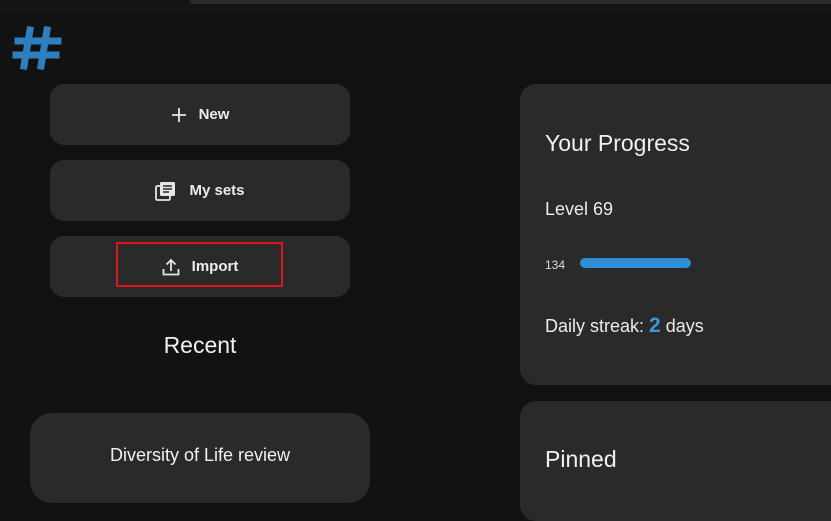 This screenshot has width=831, height=521. What do you see at coordinates (214, 114) in the screenshot?
I see `new-button-label: New` at bounding box center [214, 114].